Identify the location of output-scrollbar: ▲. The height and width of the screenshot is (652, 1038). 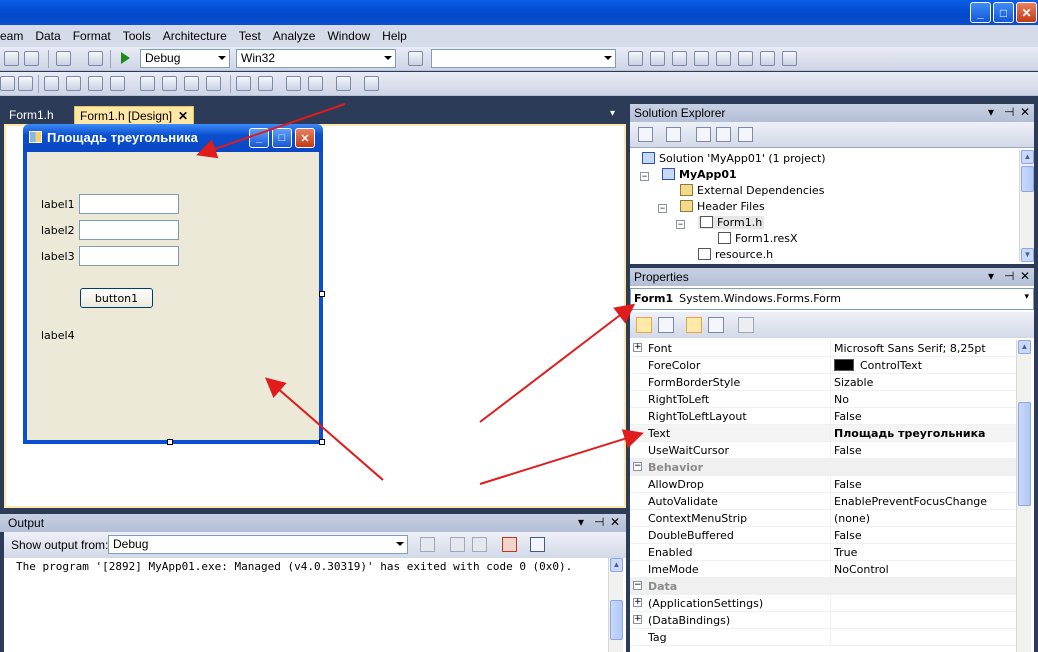
(615, 605).